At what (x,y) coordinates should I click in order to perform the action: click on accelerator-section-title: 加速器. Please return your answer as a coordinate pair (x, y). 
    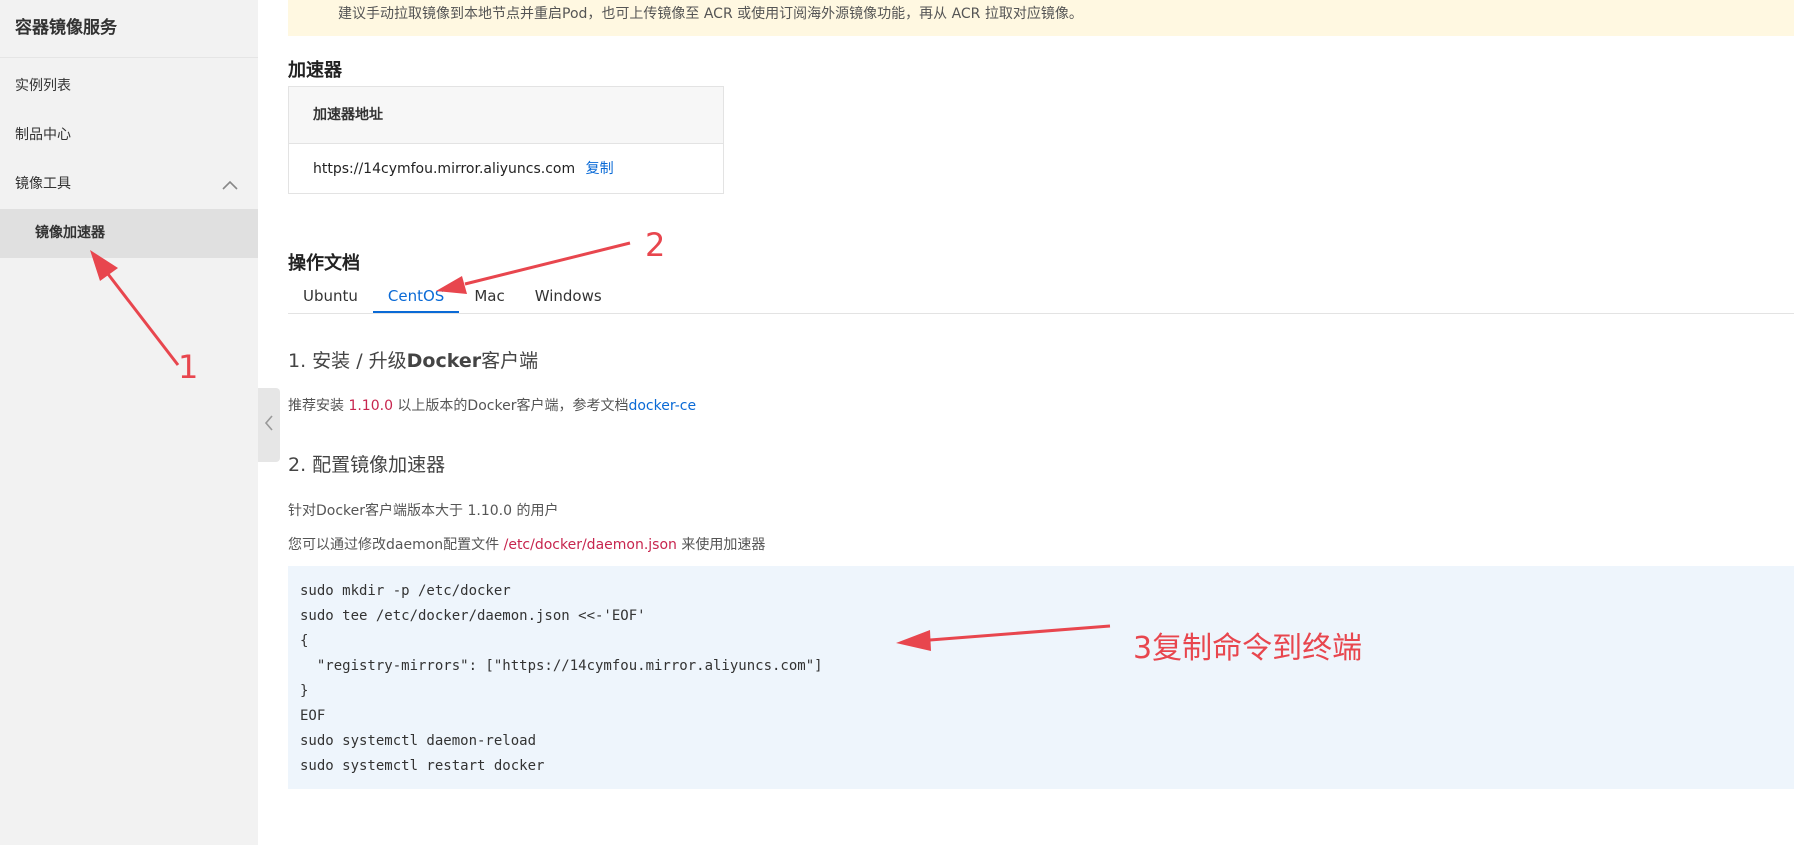
    Looking at the image, I should click on (315, 70).